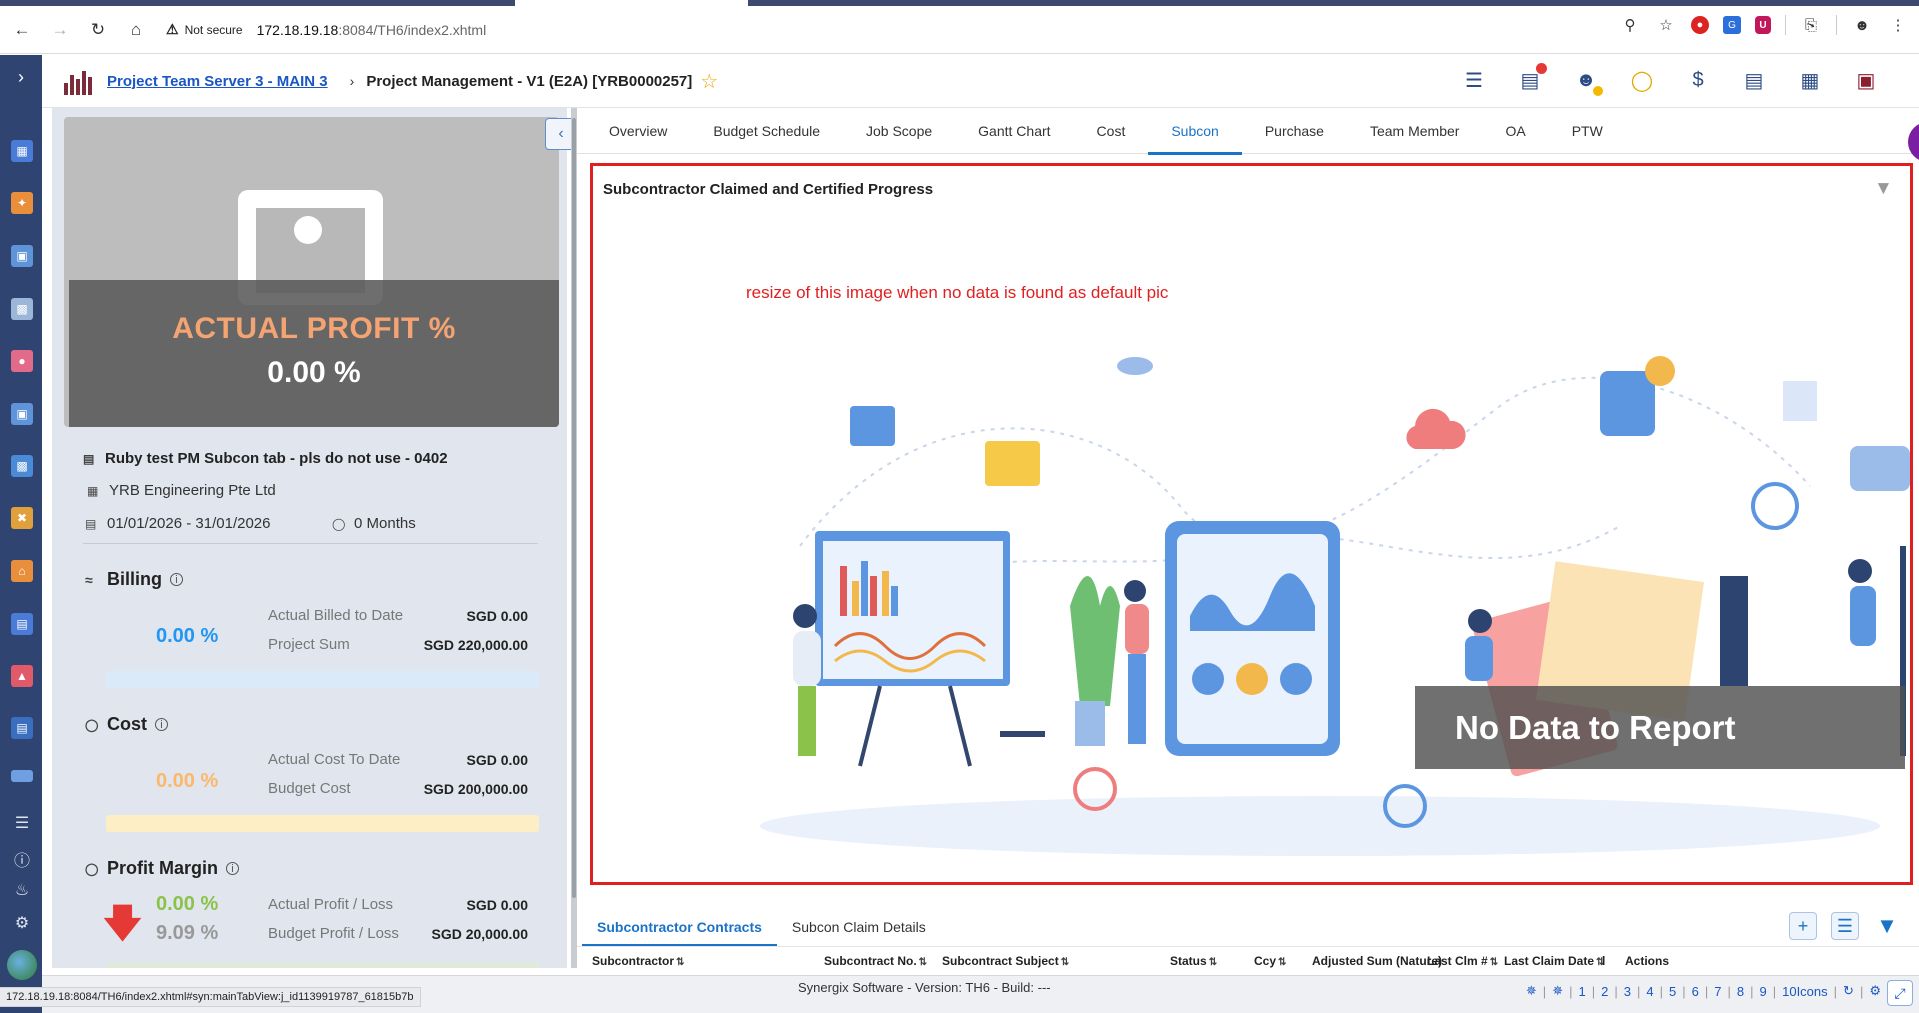 This screenshot has height=1013, width=1919. Describe the element at coordinates (1294, 131) in the screenshot. I see `tab-purchase: Purchase` at that location.